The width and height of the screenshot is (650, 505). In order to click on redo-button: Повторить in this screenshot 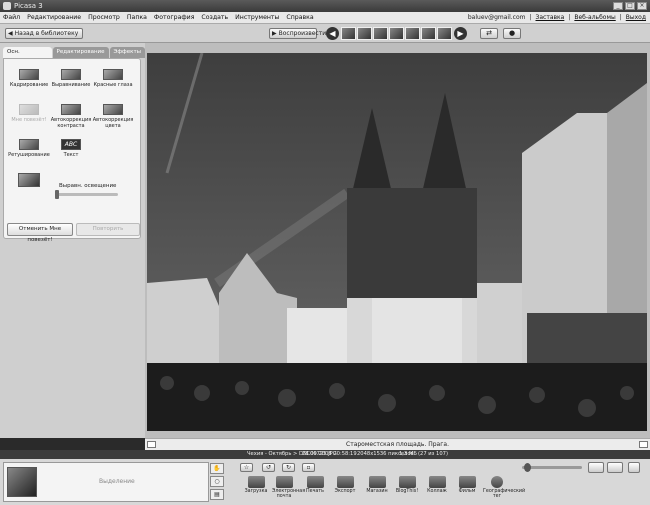, I will do `click(108, 229)`.